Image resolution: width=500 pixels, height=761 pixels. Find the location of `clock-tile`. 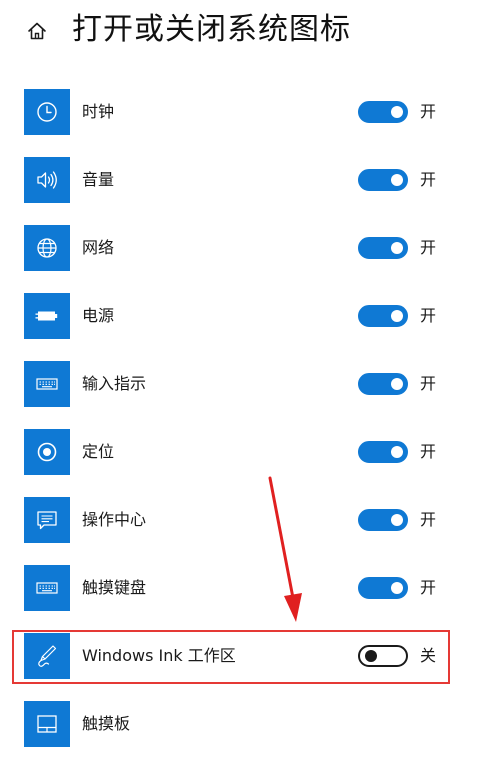

clock-tile is located at coordinates (47, 112).